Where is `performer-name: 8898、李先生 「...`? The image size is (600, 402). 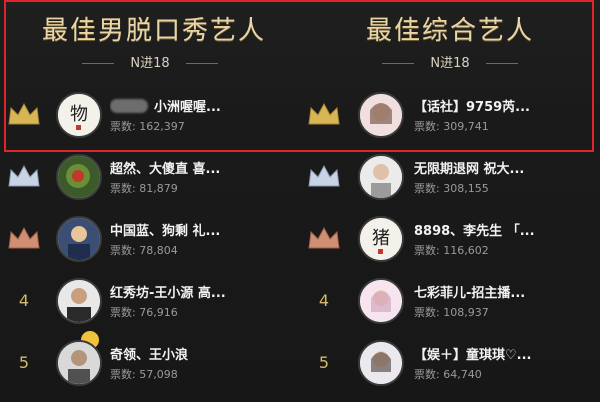
performer-name: 8898、李先生 「... is located at coordinates (474, 229).